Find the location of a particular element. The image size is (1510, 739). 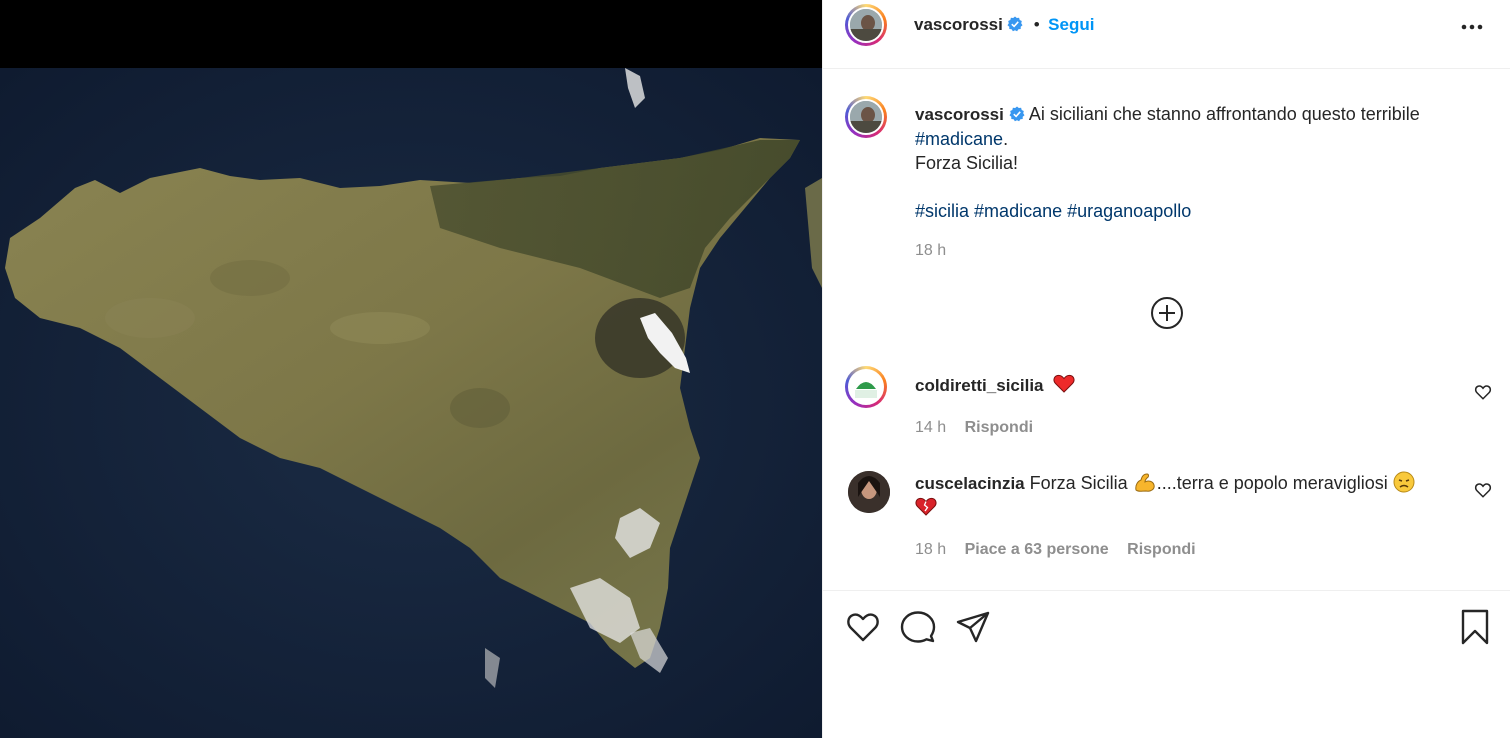

post-header: vascorossi • Segui is located at coordinates (1166, 34).